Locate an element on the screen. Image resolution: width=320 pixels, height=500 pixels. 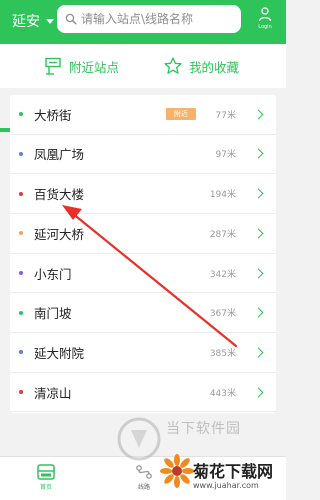
station-distance: 443米 is located at coordinates (222, 393).